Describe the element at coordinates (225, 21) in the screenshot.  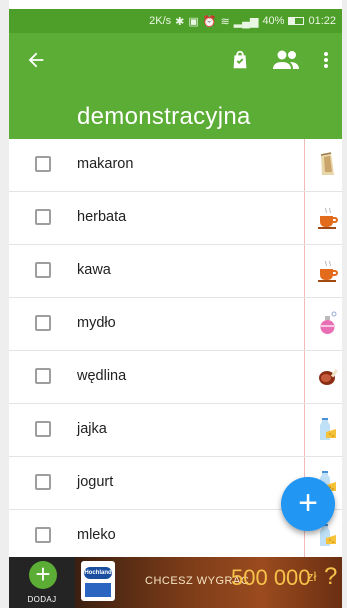
I see `wifi-icon: ≋` at that location.